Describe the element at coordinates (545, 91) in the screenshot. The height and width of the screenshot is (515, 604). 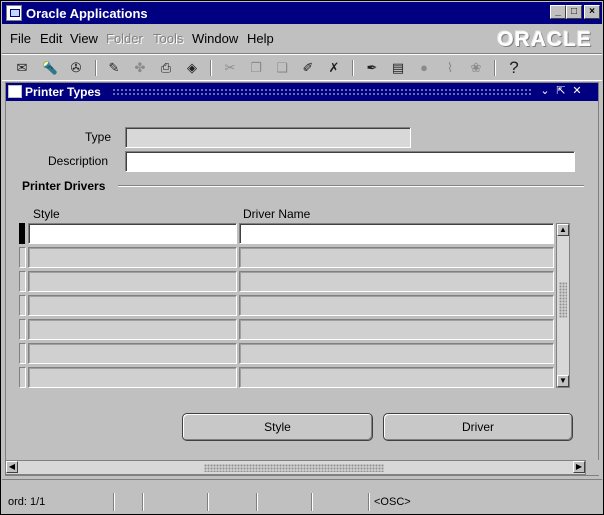
I see `form-minimize-icon: ⌄` at that location.